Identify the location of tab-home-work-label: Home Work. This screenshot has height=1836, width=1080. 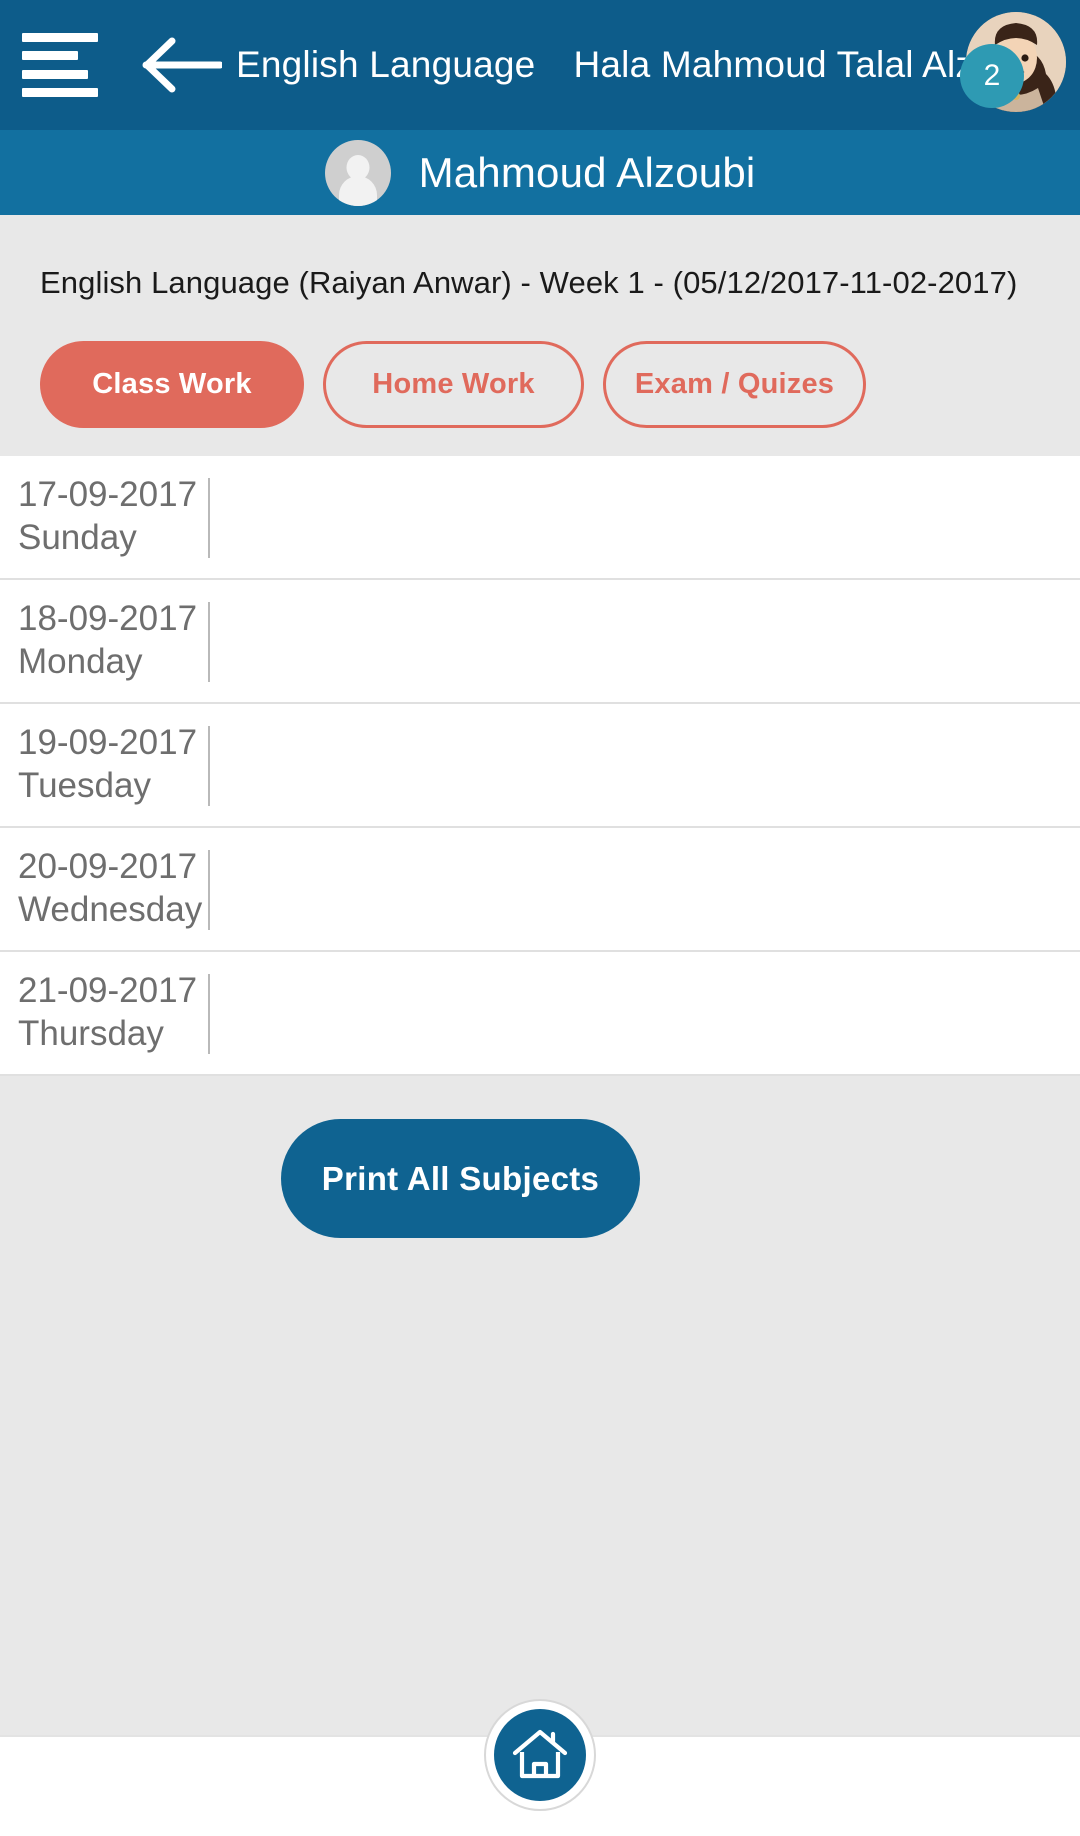
(453, 384).